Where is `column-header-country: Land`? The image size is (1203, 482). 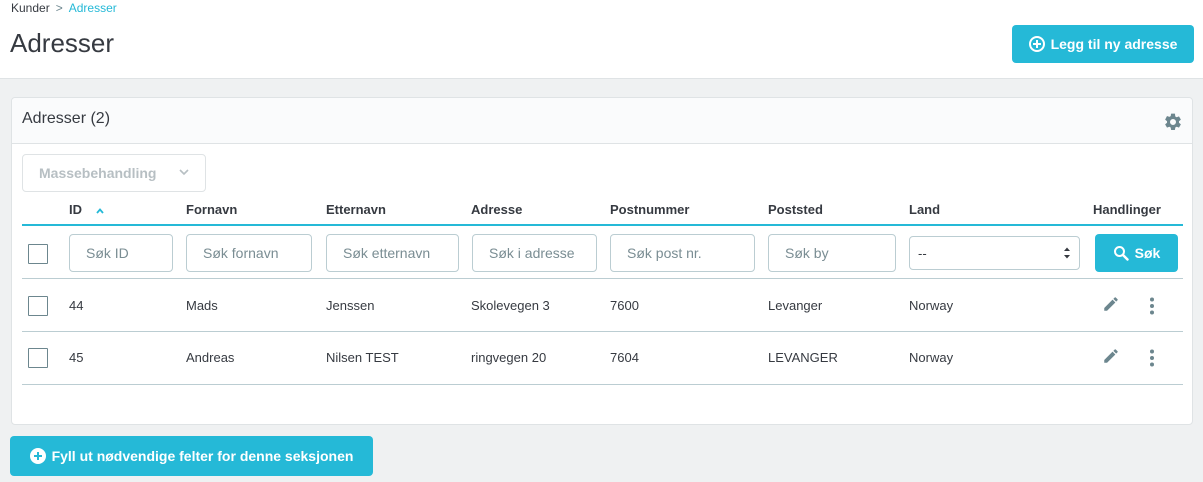 column-header-country: Land is located at coordinates (924, 209).